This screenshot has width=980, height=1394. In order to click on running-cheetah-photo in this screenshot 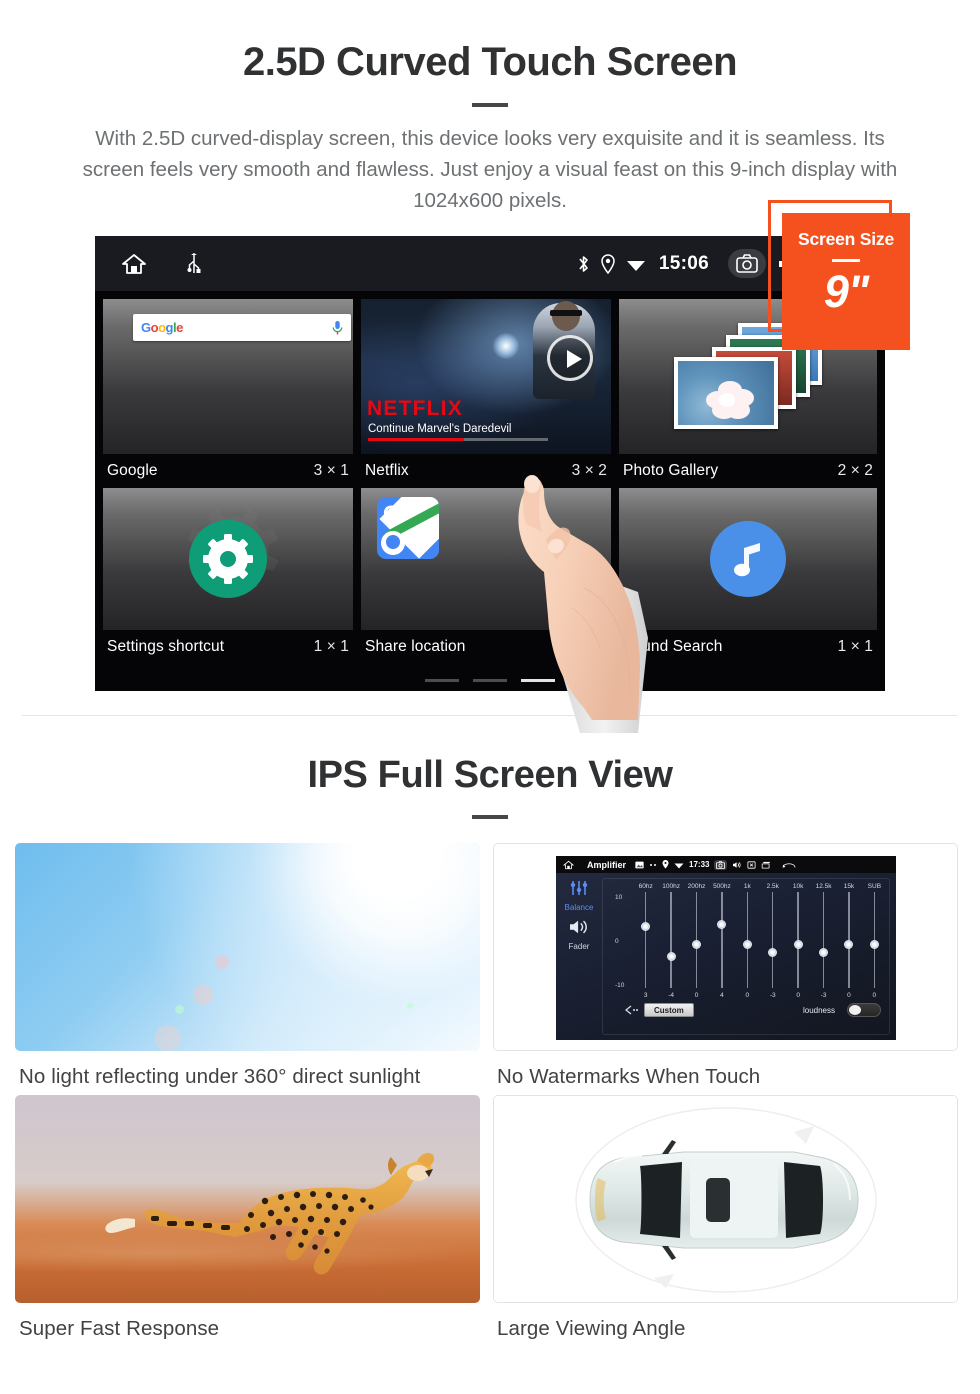, I will do `click(247, 1199)`.